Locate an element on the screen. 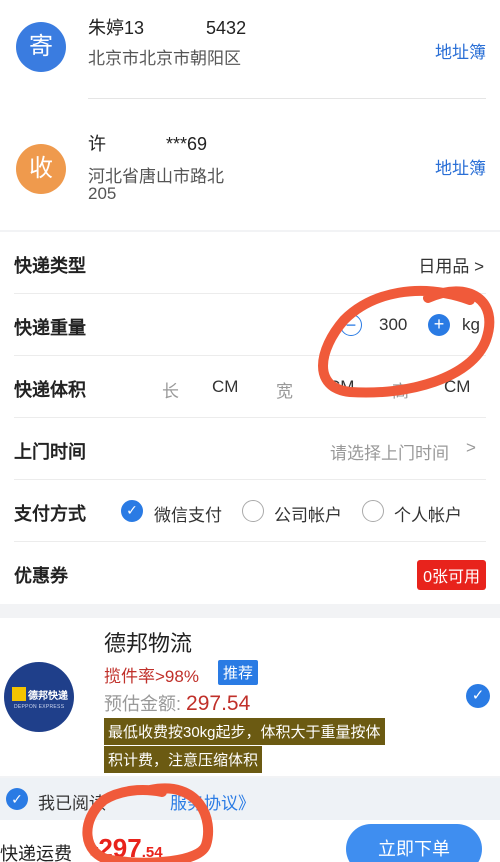 This screenshot has width=500, height=862. pickup-time-row: 上门时间 请选择上门时间 > is located at coordinates (250, 449).